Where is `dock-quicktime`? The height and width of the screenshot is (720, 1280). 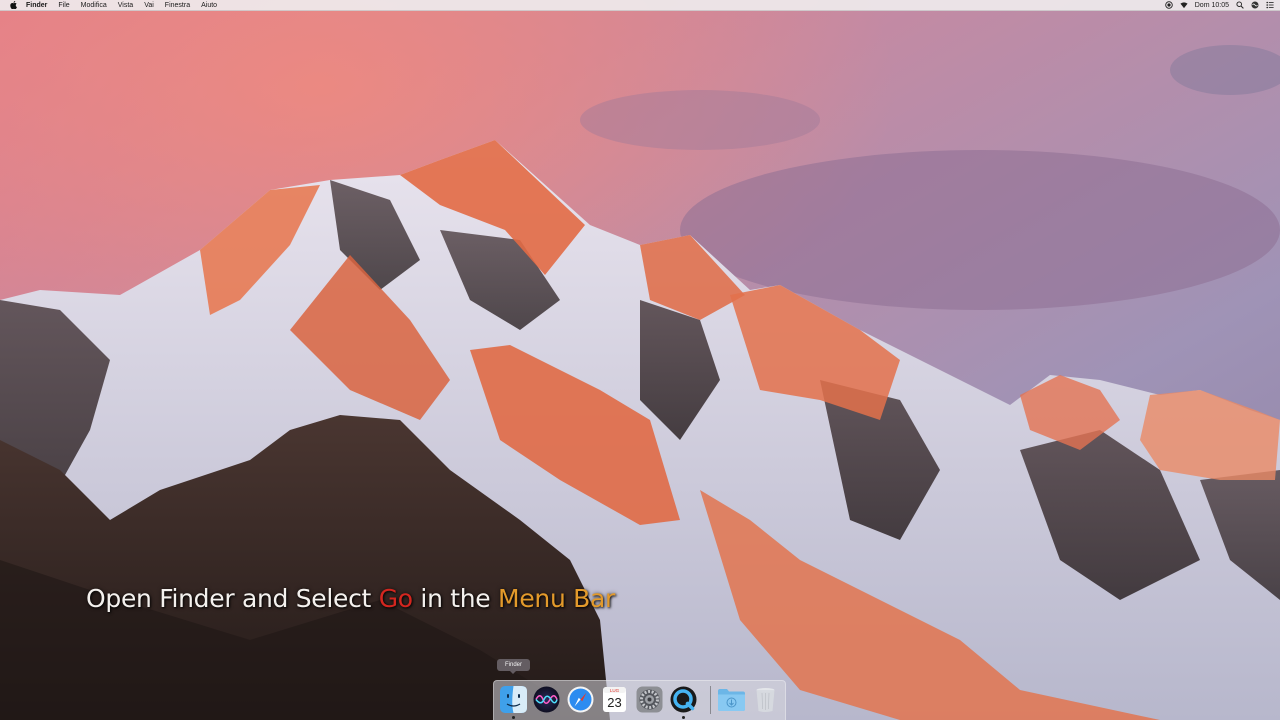 dock-quicktime is located at coordinates (683, 699).